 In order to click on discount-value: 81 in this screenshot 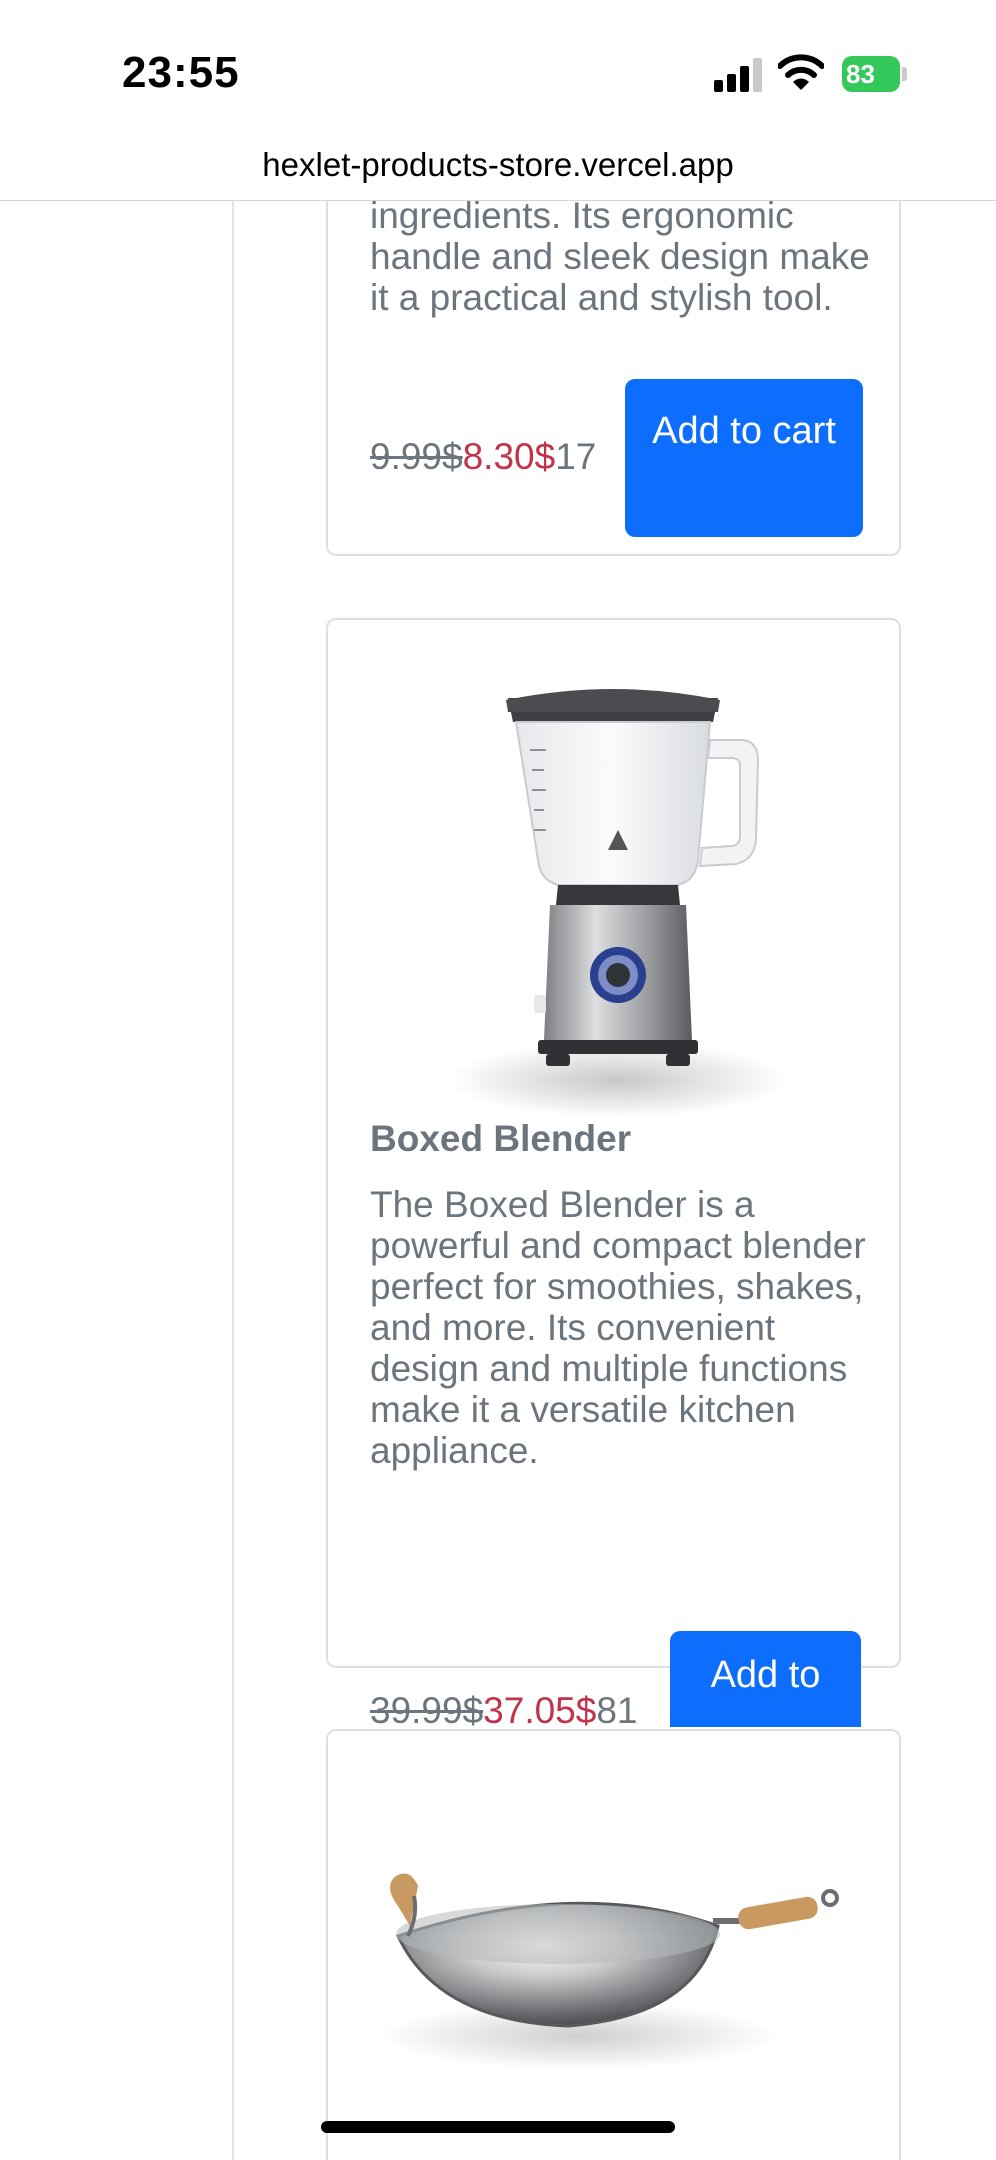, I will do `click(617, 1710)`.